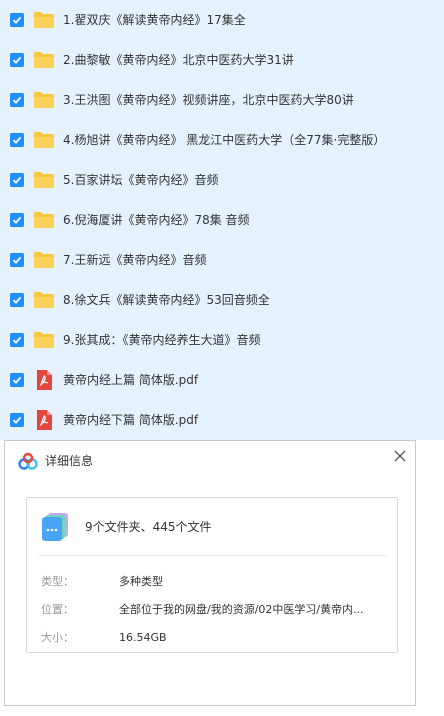  What do you see at coordinates (55, 527) in the screenshot?
I see `multi-file-icon` at bounding box center [55, 527].